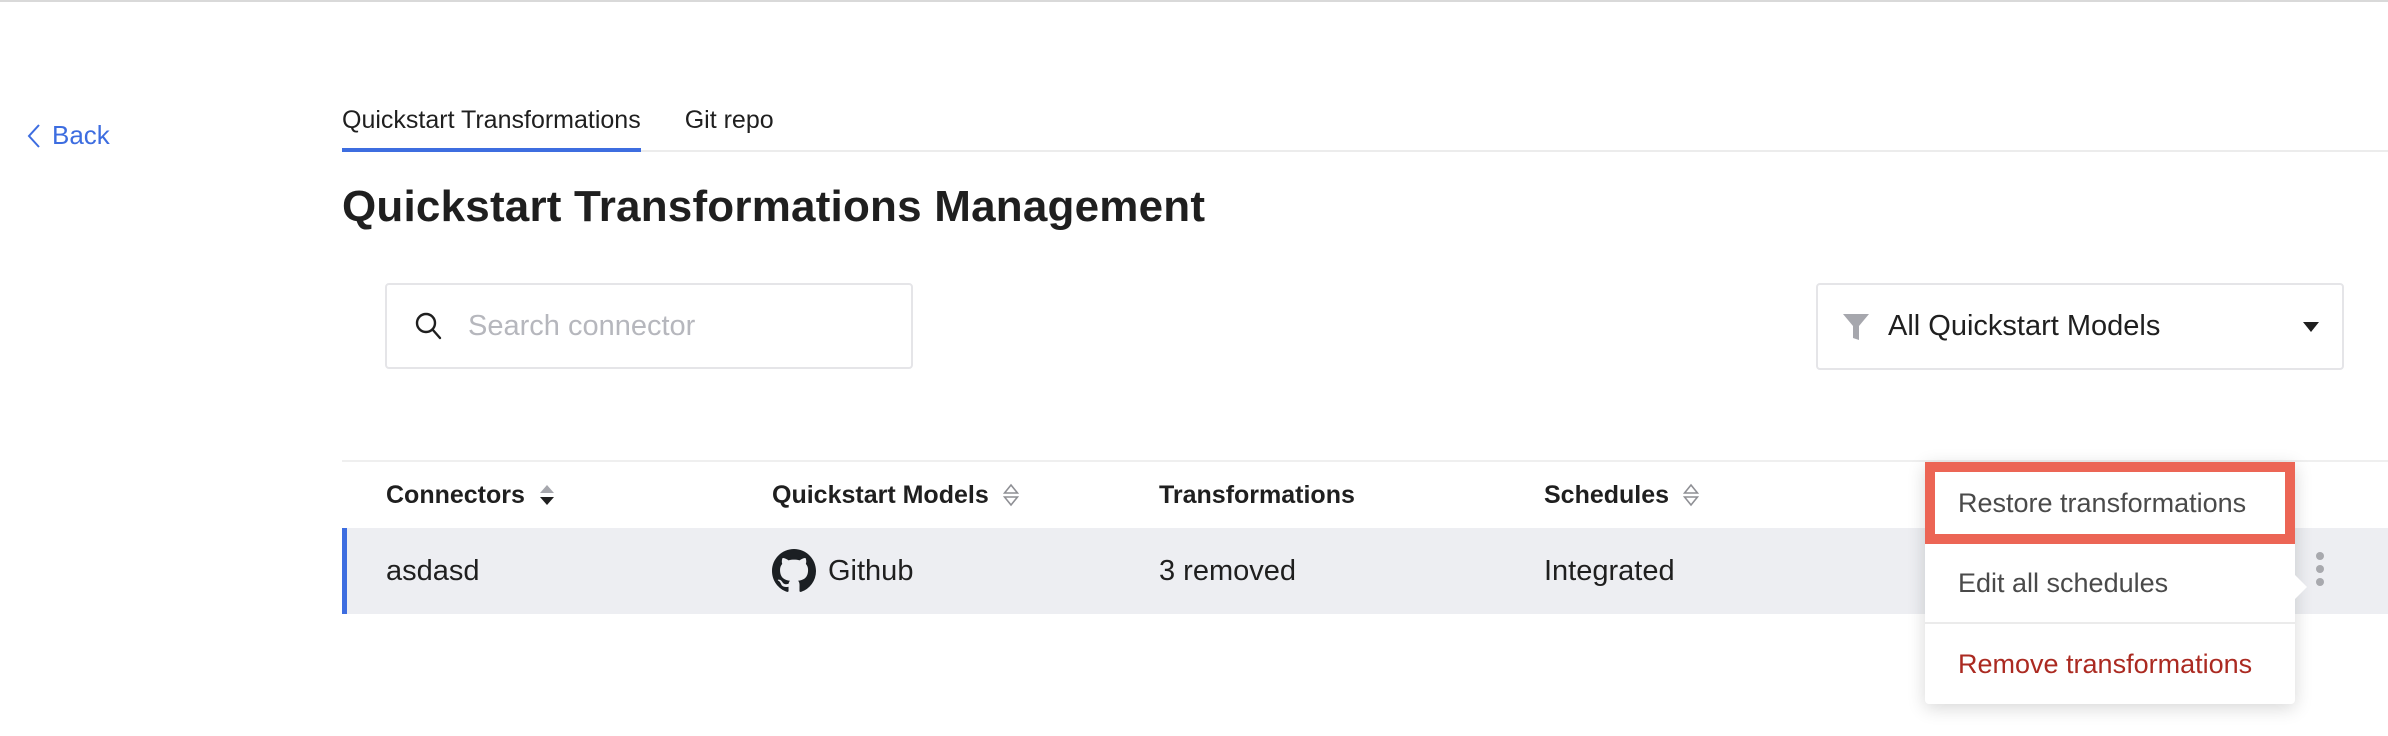 This screenshot has height=736, width=2388. What do you see at coordinates (2301, 587) in the screenshot?
I see `menu-pointer` at bounding box center [2301, 587].